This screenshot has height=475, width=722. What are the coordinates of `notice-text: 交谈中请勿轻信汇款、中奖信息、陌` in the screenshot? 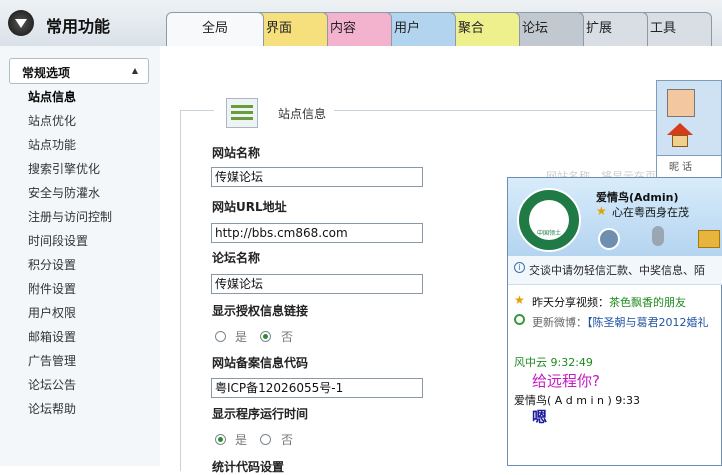 It's located at (617, 270).